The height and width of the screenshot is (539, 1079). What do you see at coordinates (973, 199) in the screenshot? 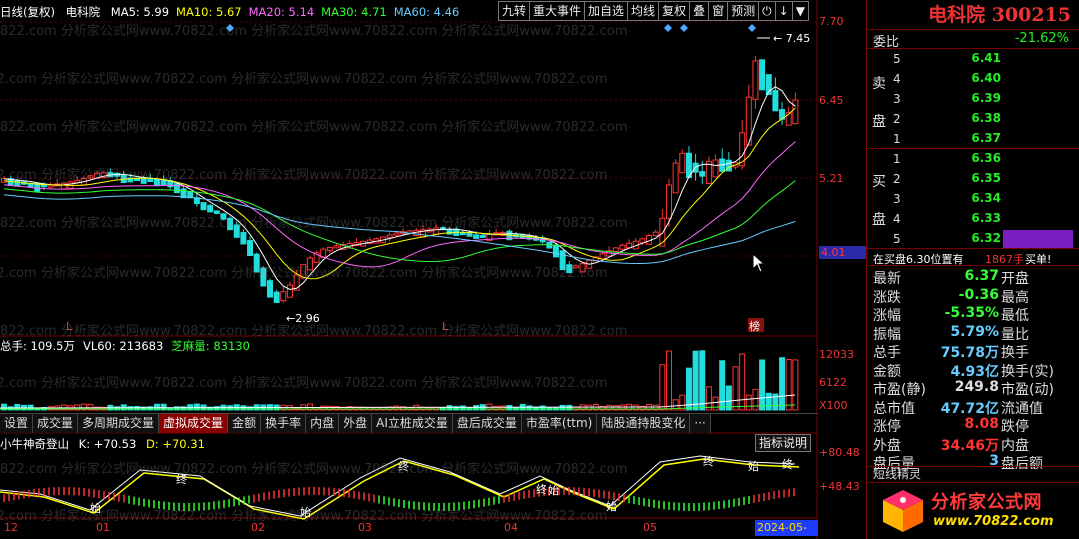
I see `buy-level-row: 3 6.34` at bounding box center [973, 199].